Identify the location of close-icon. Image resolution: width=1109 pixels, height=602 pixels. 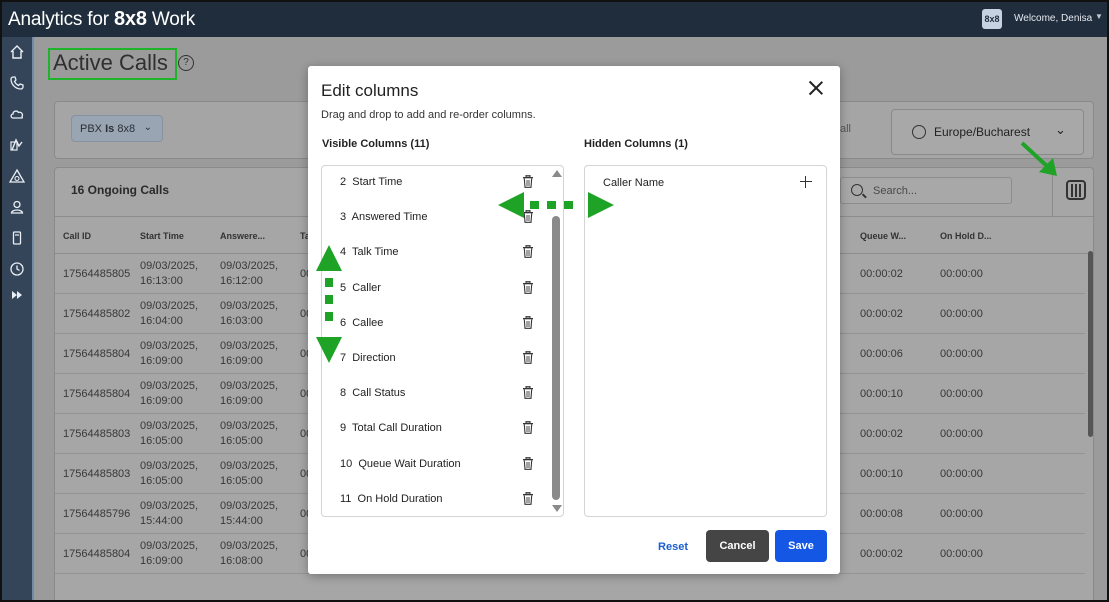
(816, 88).